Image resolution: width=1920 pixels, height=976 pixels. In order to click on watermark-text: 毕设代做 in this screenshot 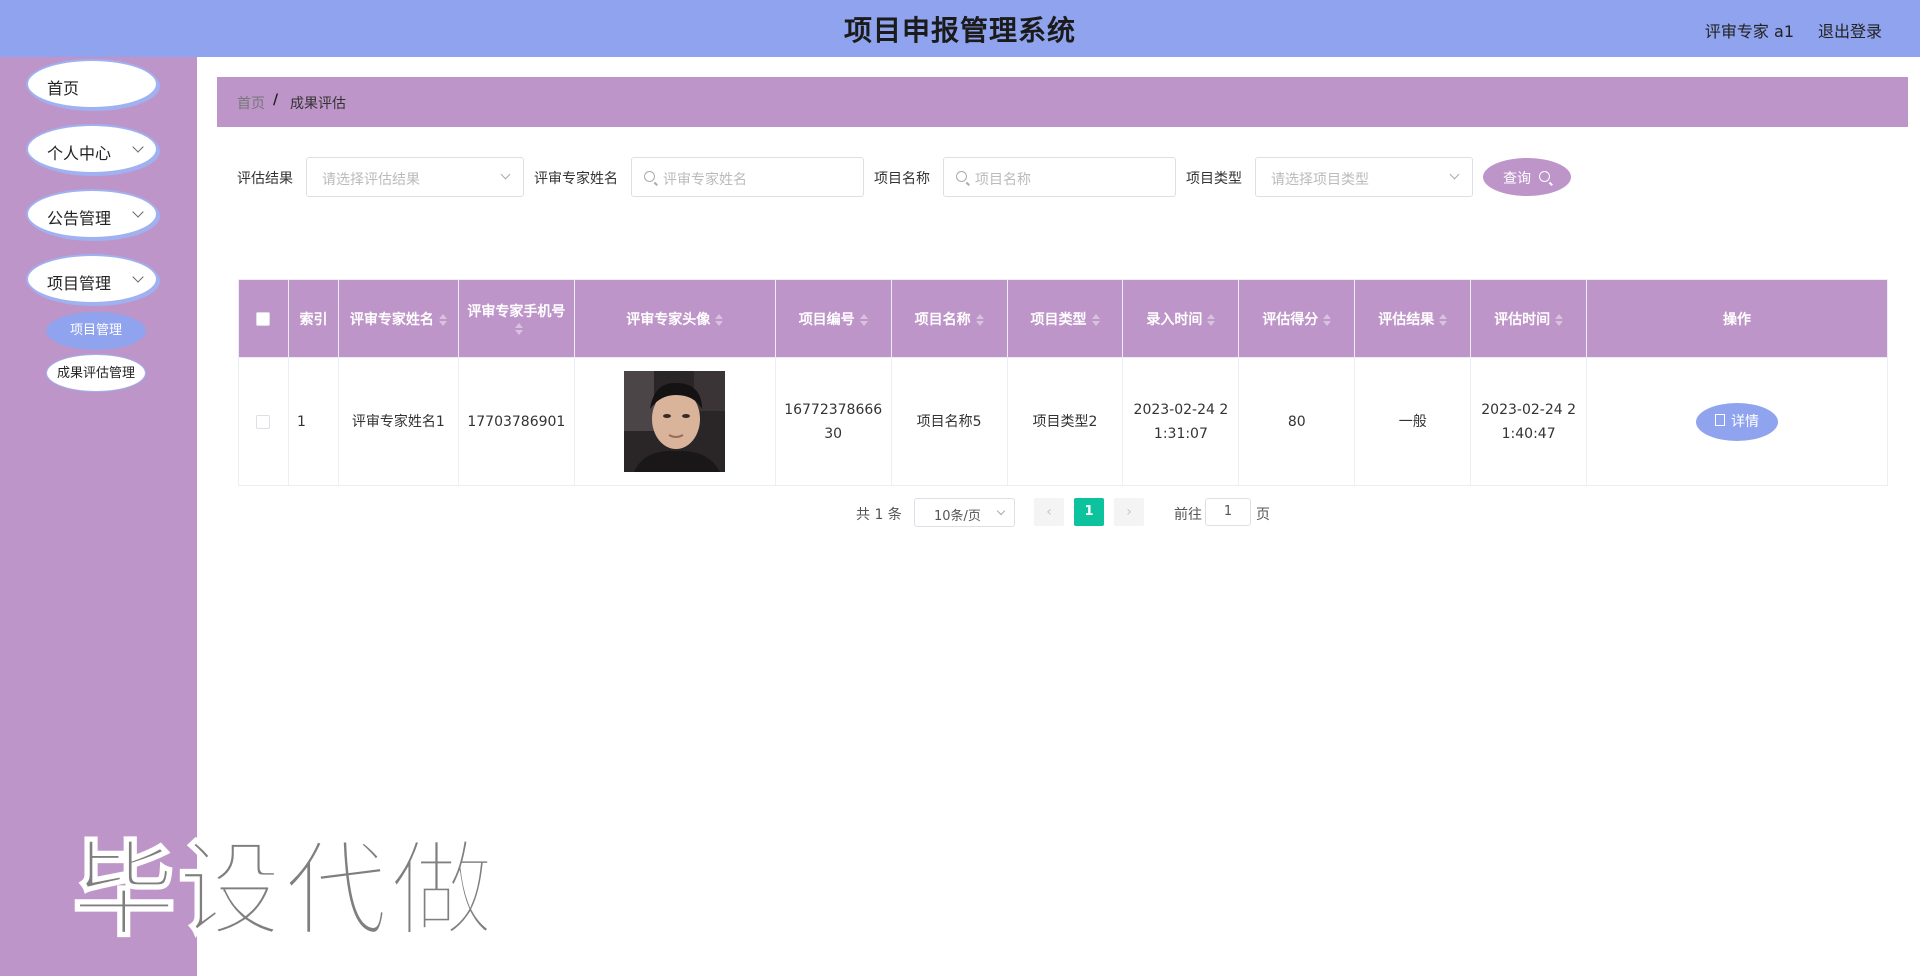, I will do `click(284, 890)`.